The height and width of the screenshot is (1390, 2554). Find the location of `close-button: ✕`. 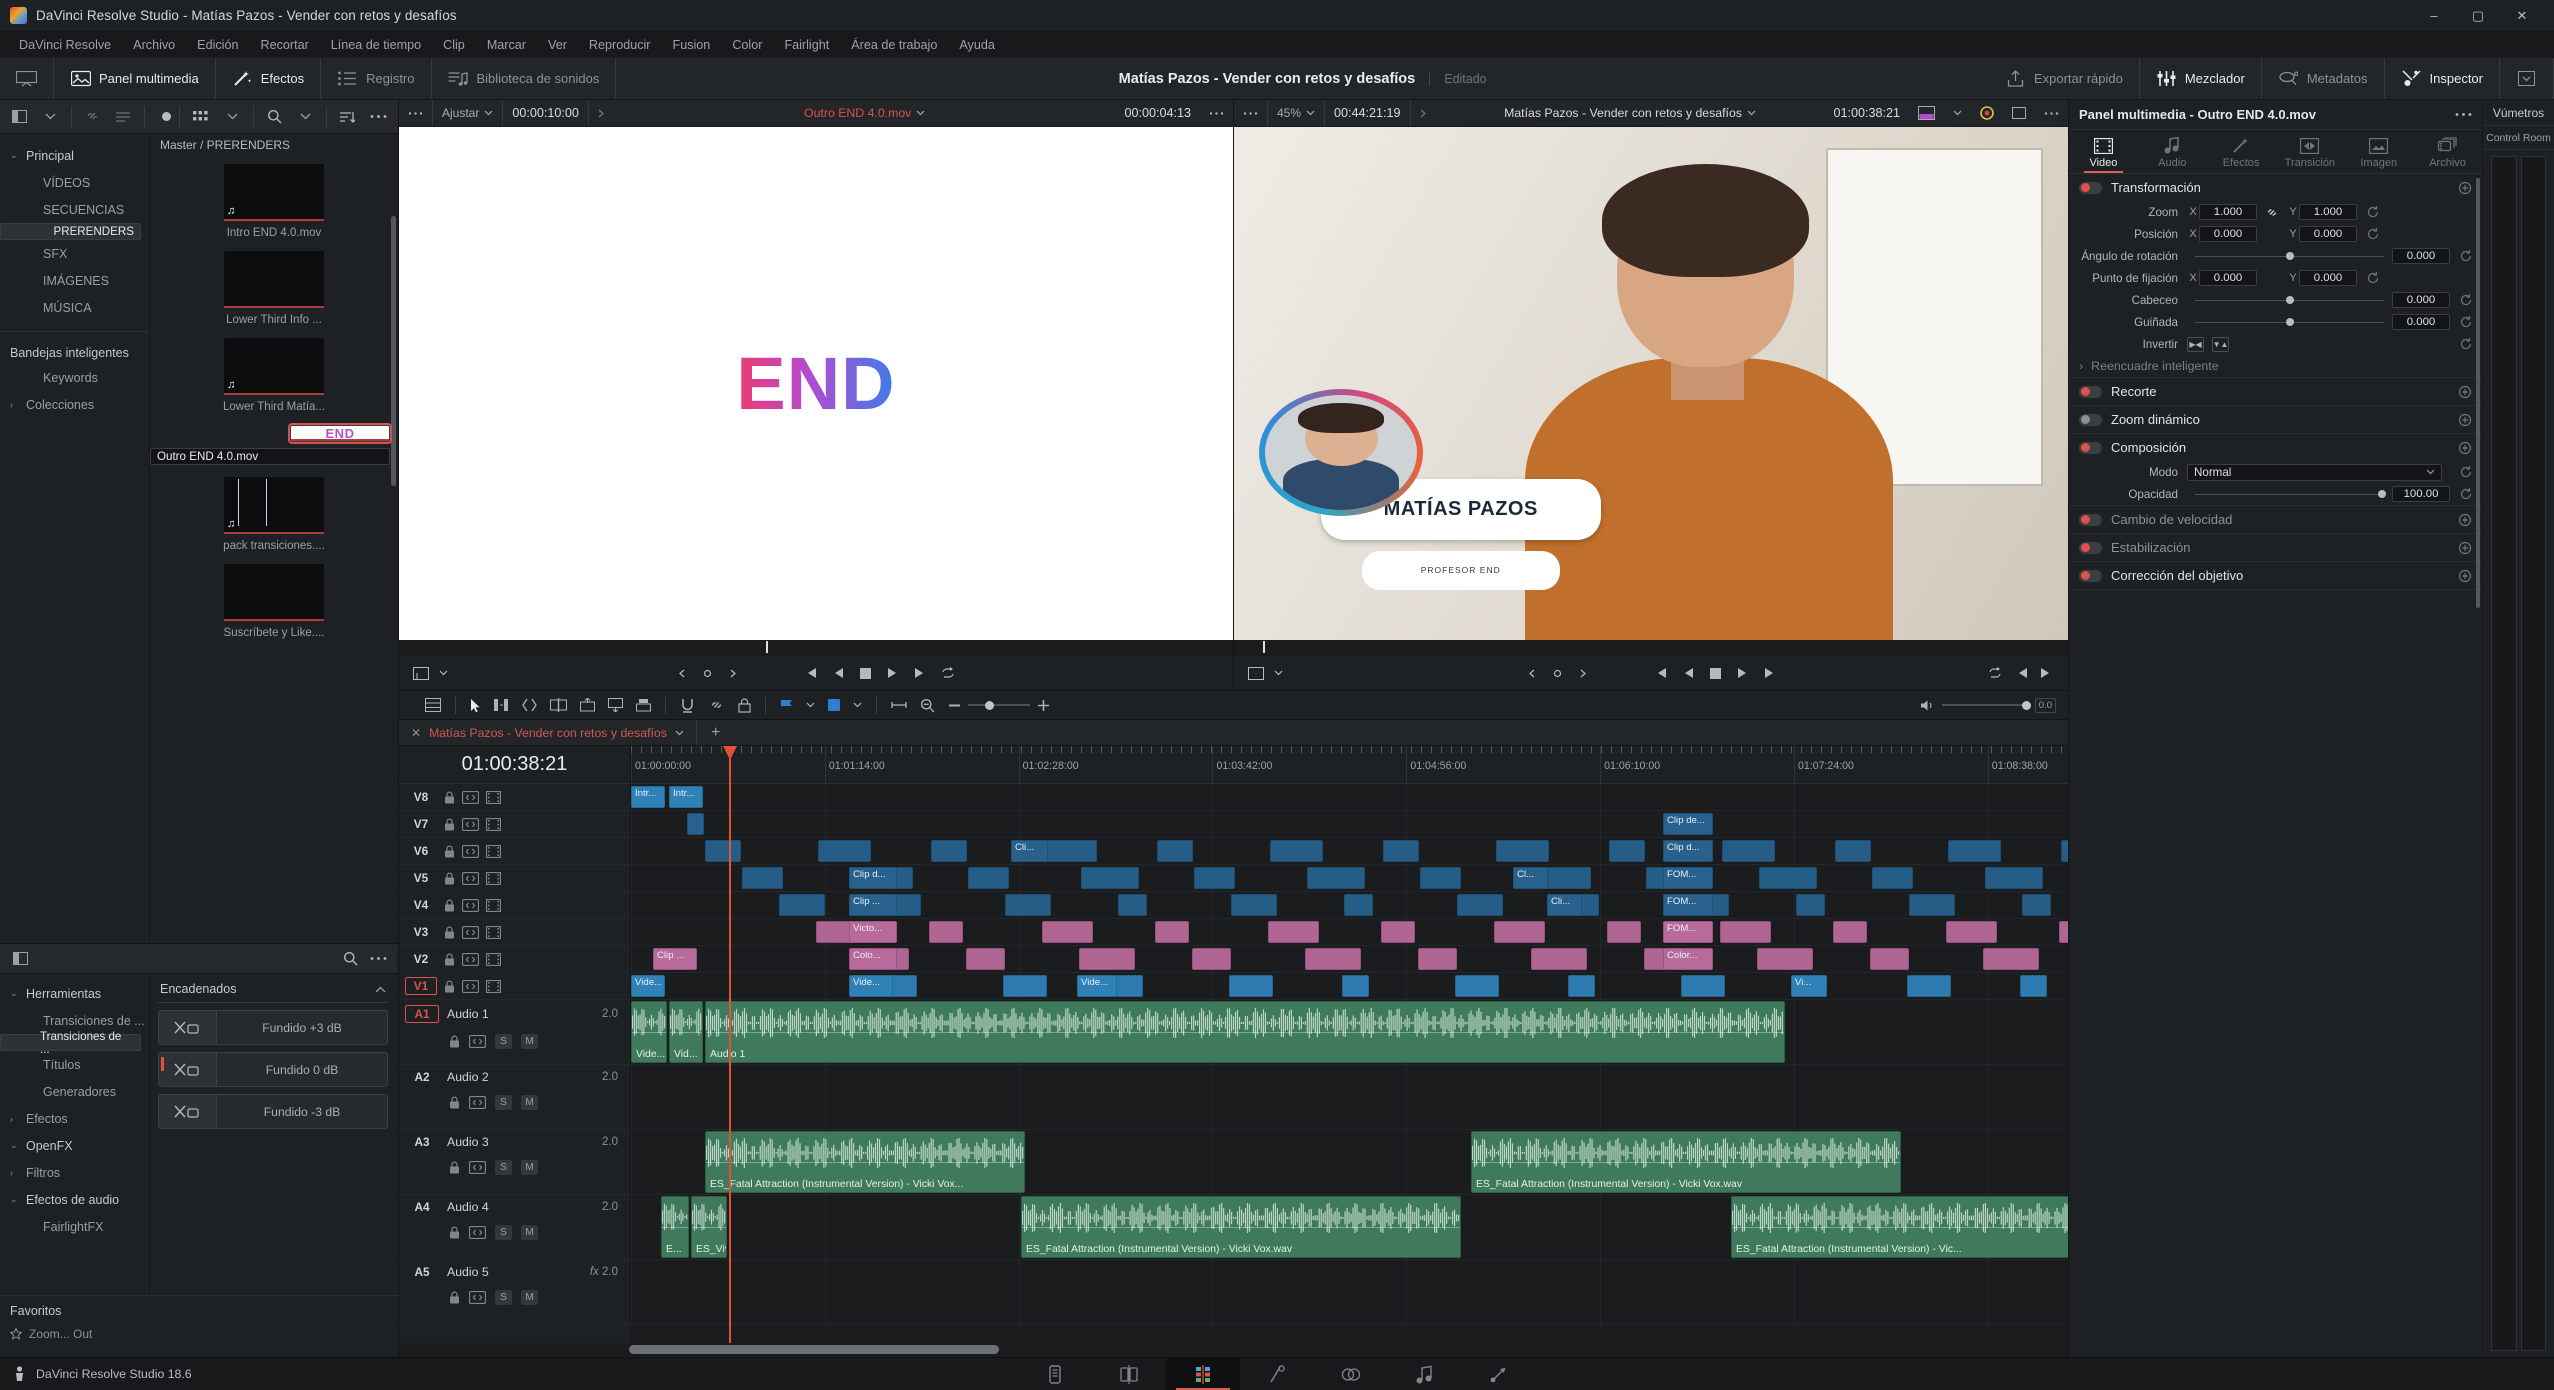

close-button: ✕ is located at coordinates (2522, 16).